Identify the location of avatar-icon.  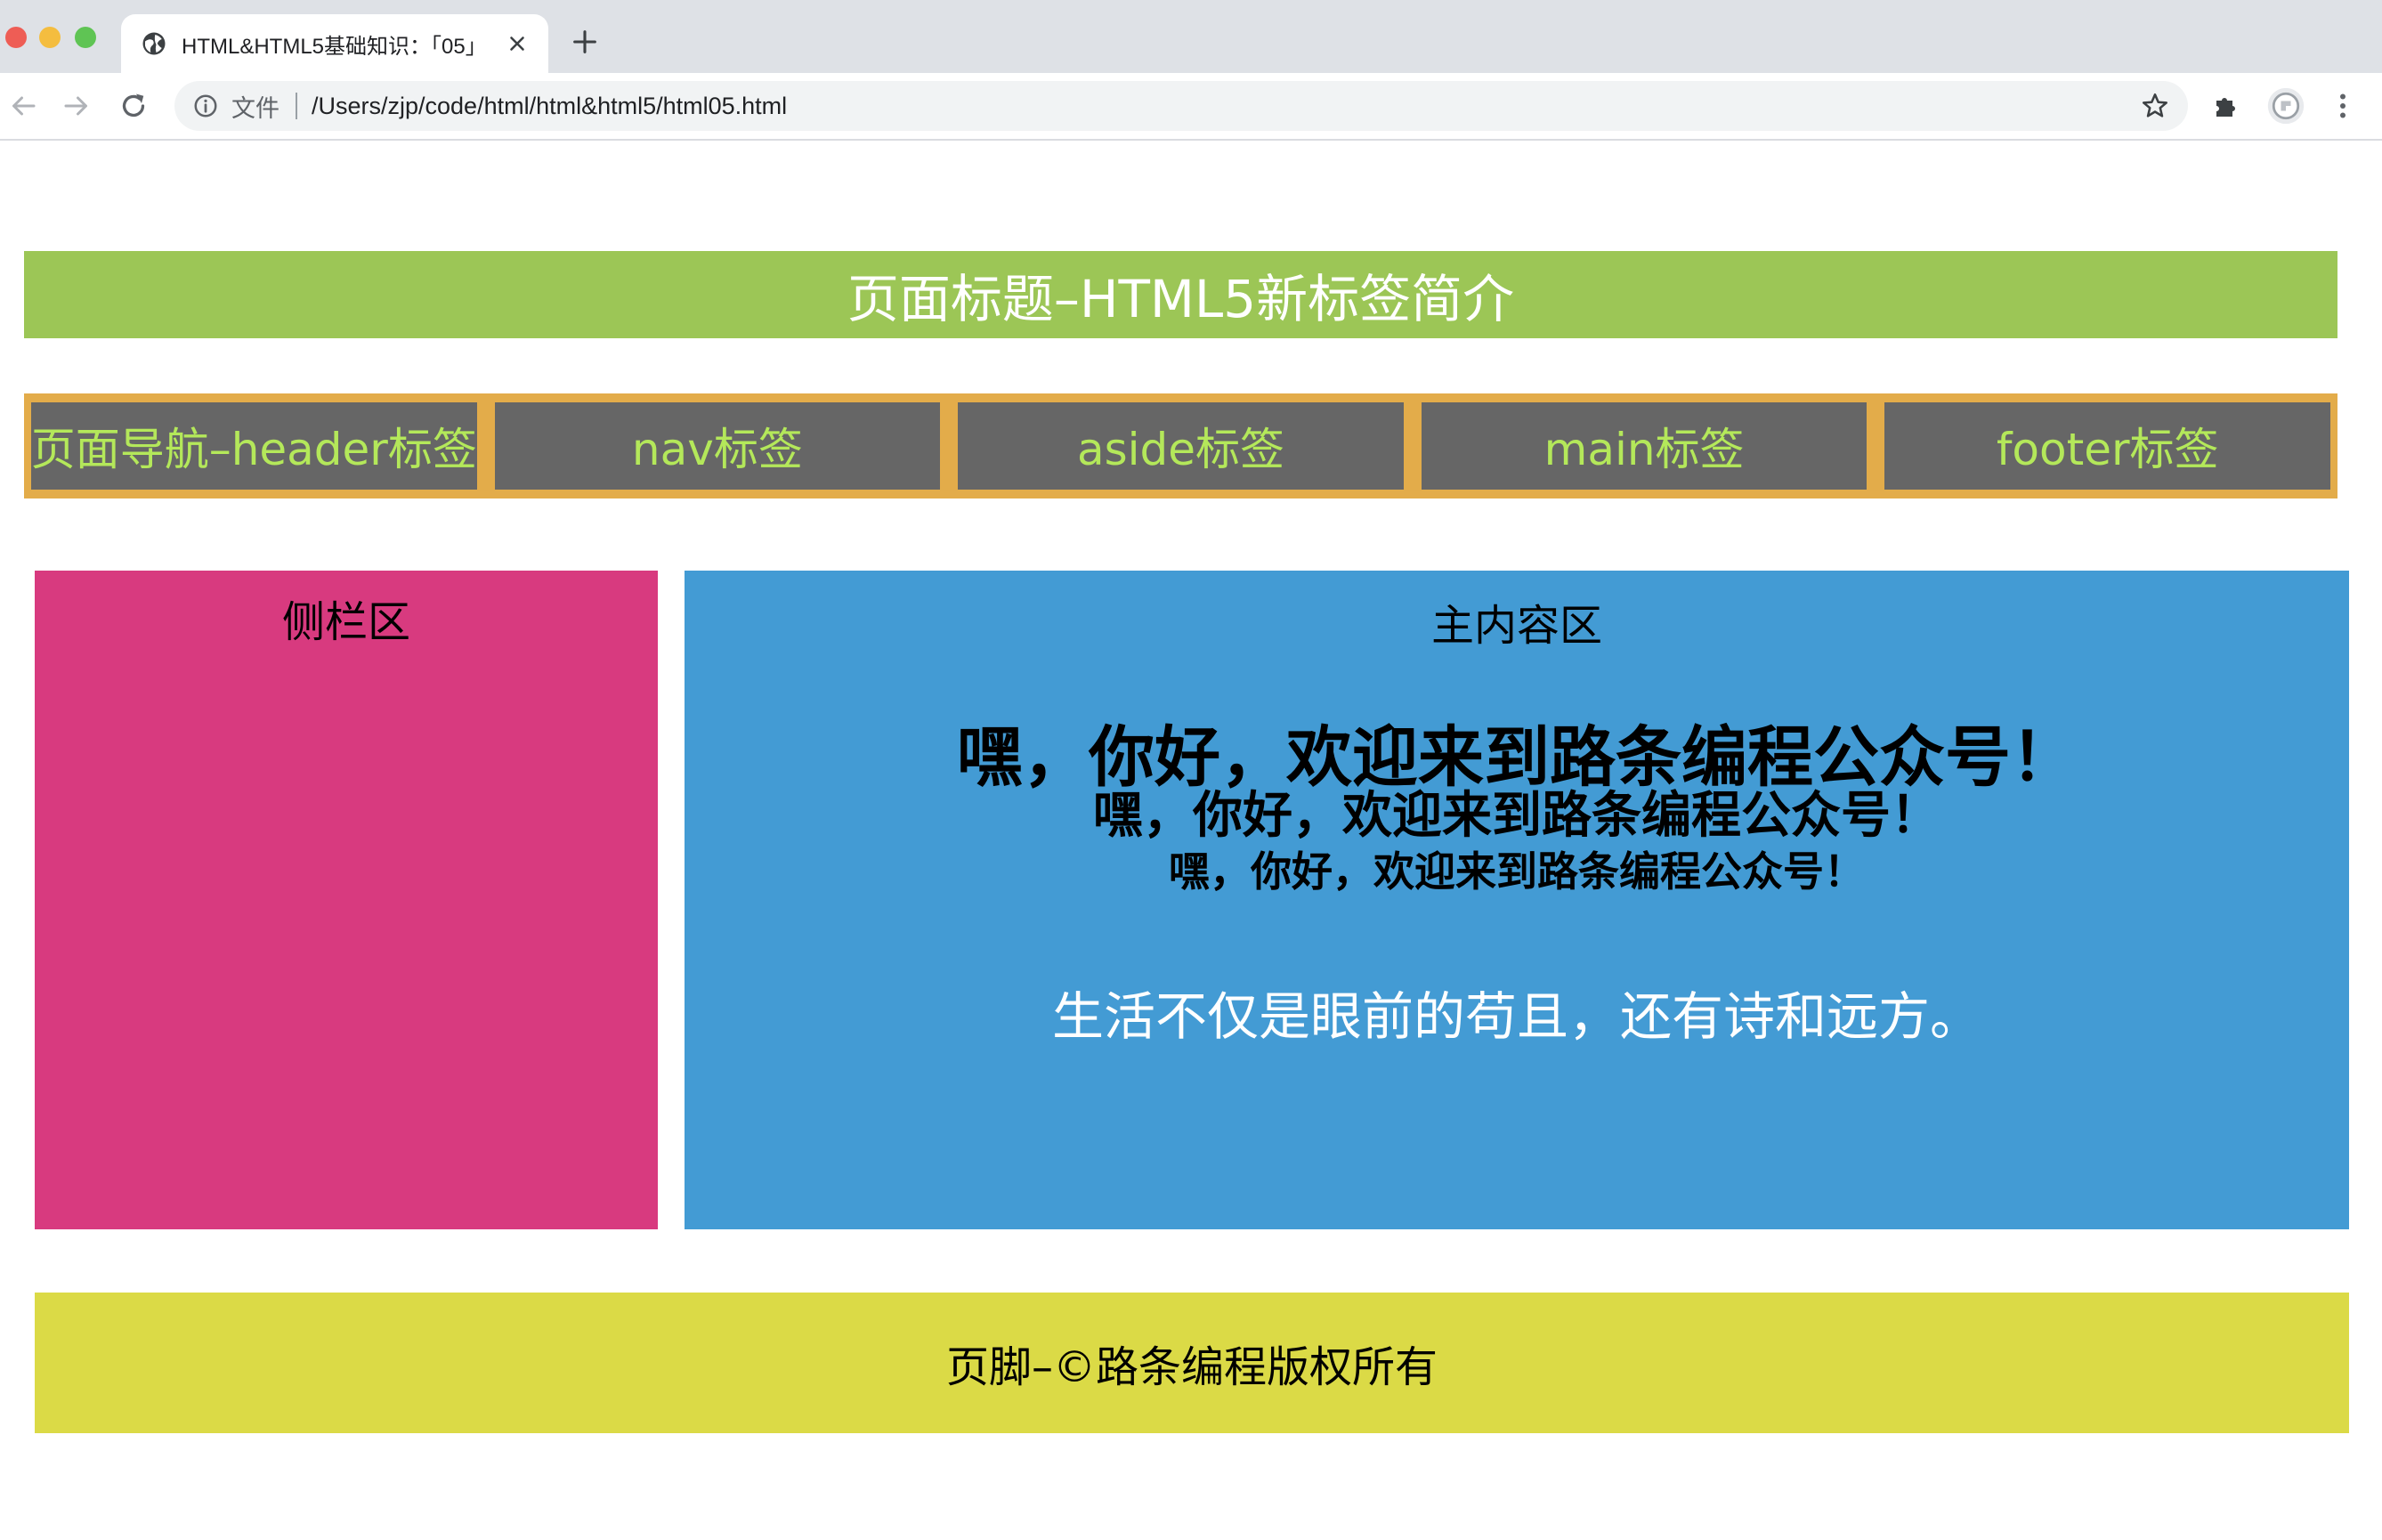
(2285, 106).